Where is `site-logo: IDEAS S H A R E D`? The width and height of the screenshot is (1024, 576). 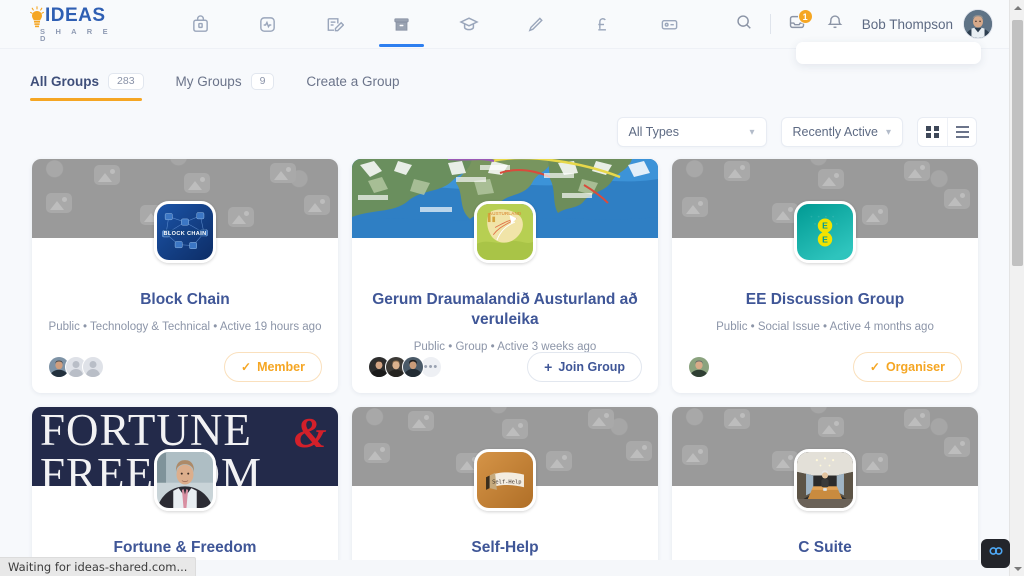
site-logo: IDEAS S H A R E D is located at coordinates (76, 24).